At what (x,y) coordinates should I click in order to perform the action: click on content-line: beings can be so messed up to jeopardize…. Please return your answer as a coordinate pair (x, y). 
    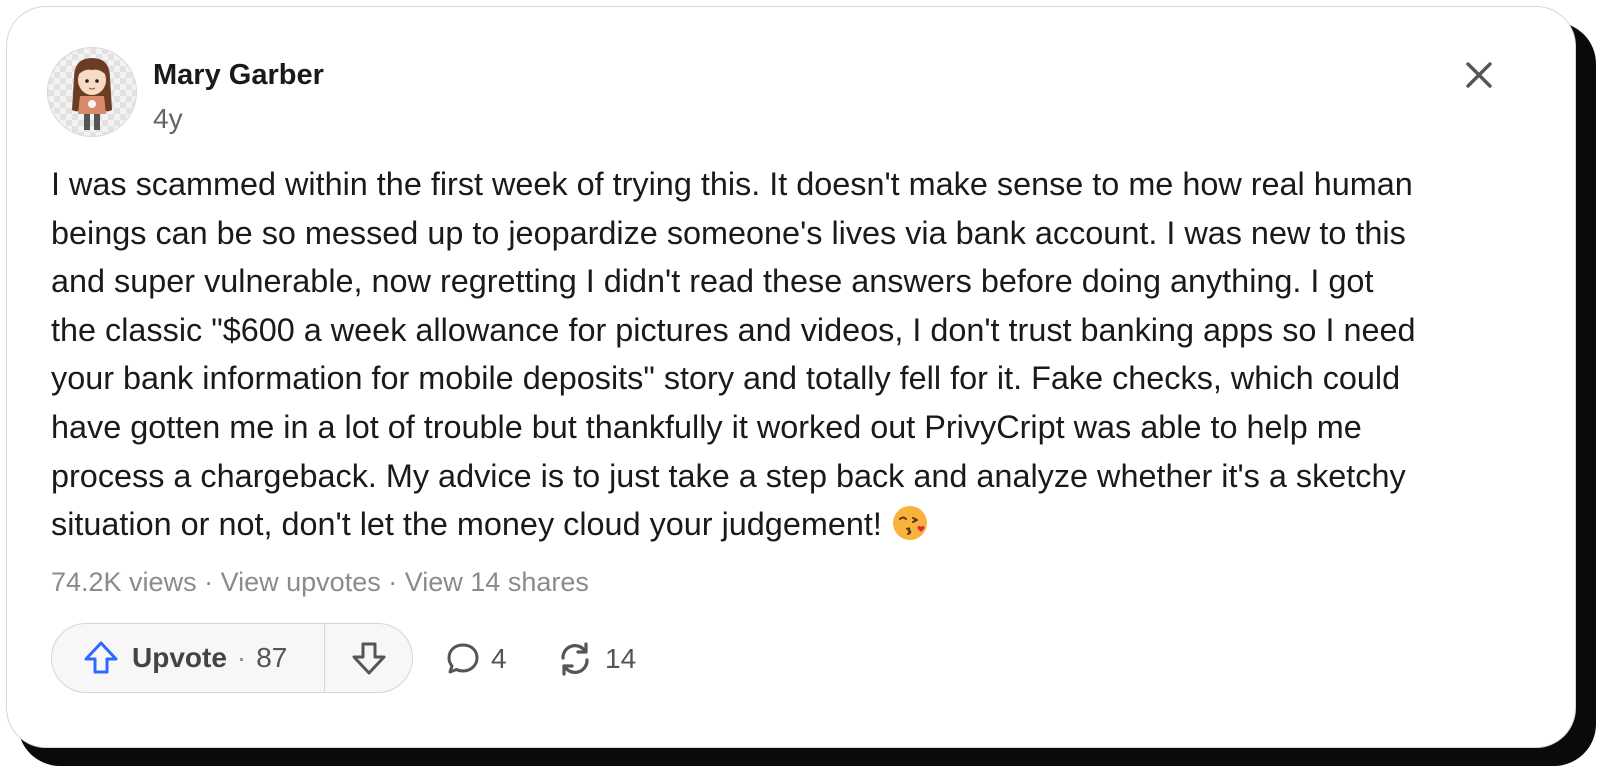
    Looking at the image, I should click on (728, 232).